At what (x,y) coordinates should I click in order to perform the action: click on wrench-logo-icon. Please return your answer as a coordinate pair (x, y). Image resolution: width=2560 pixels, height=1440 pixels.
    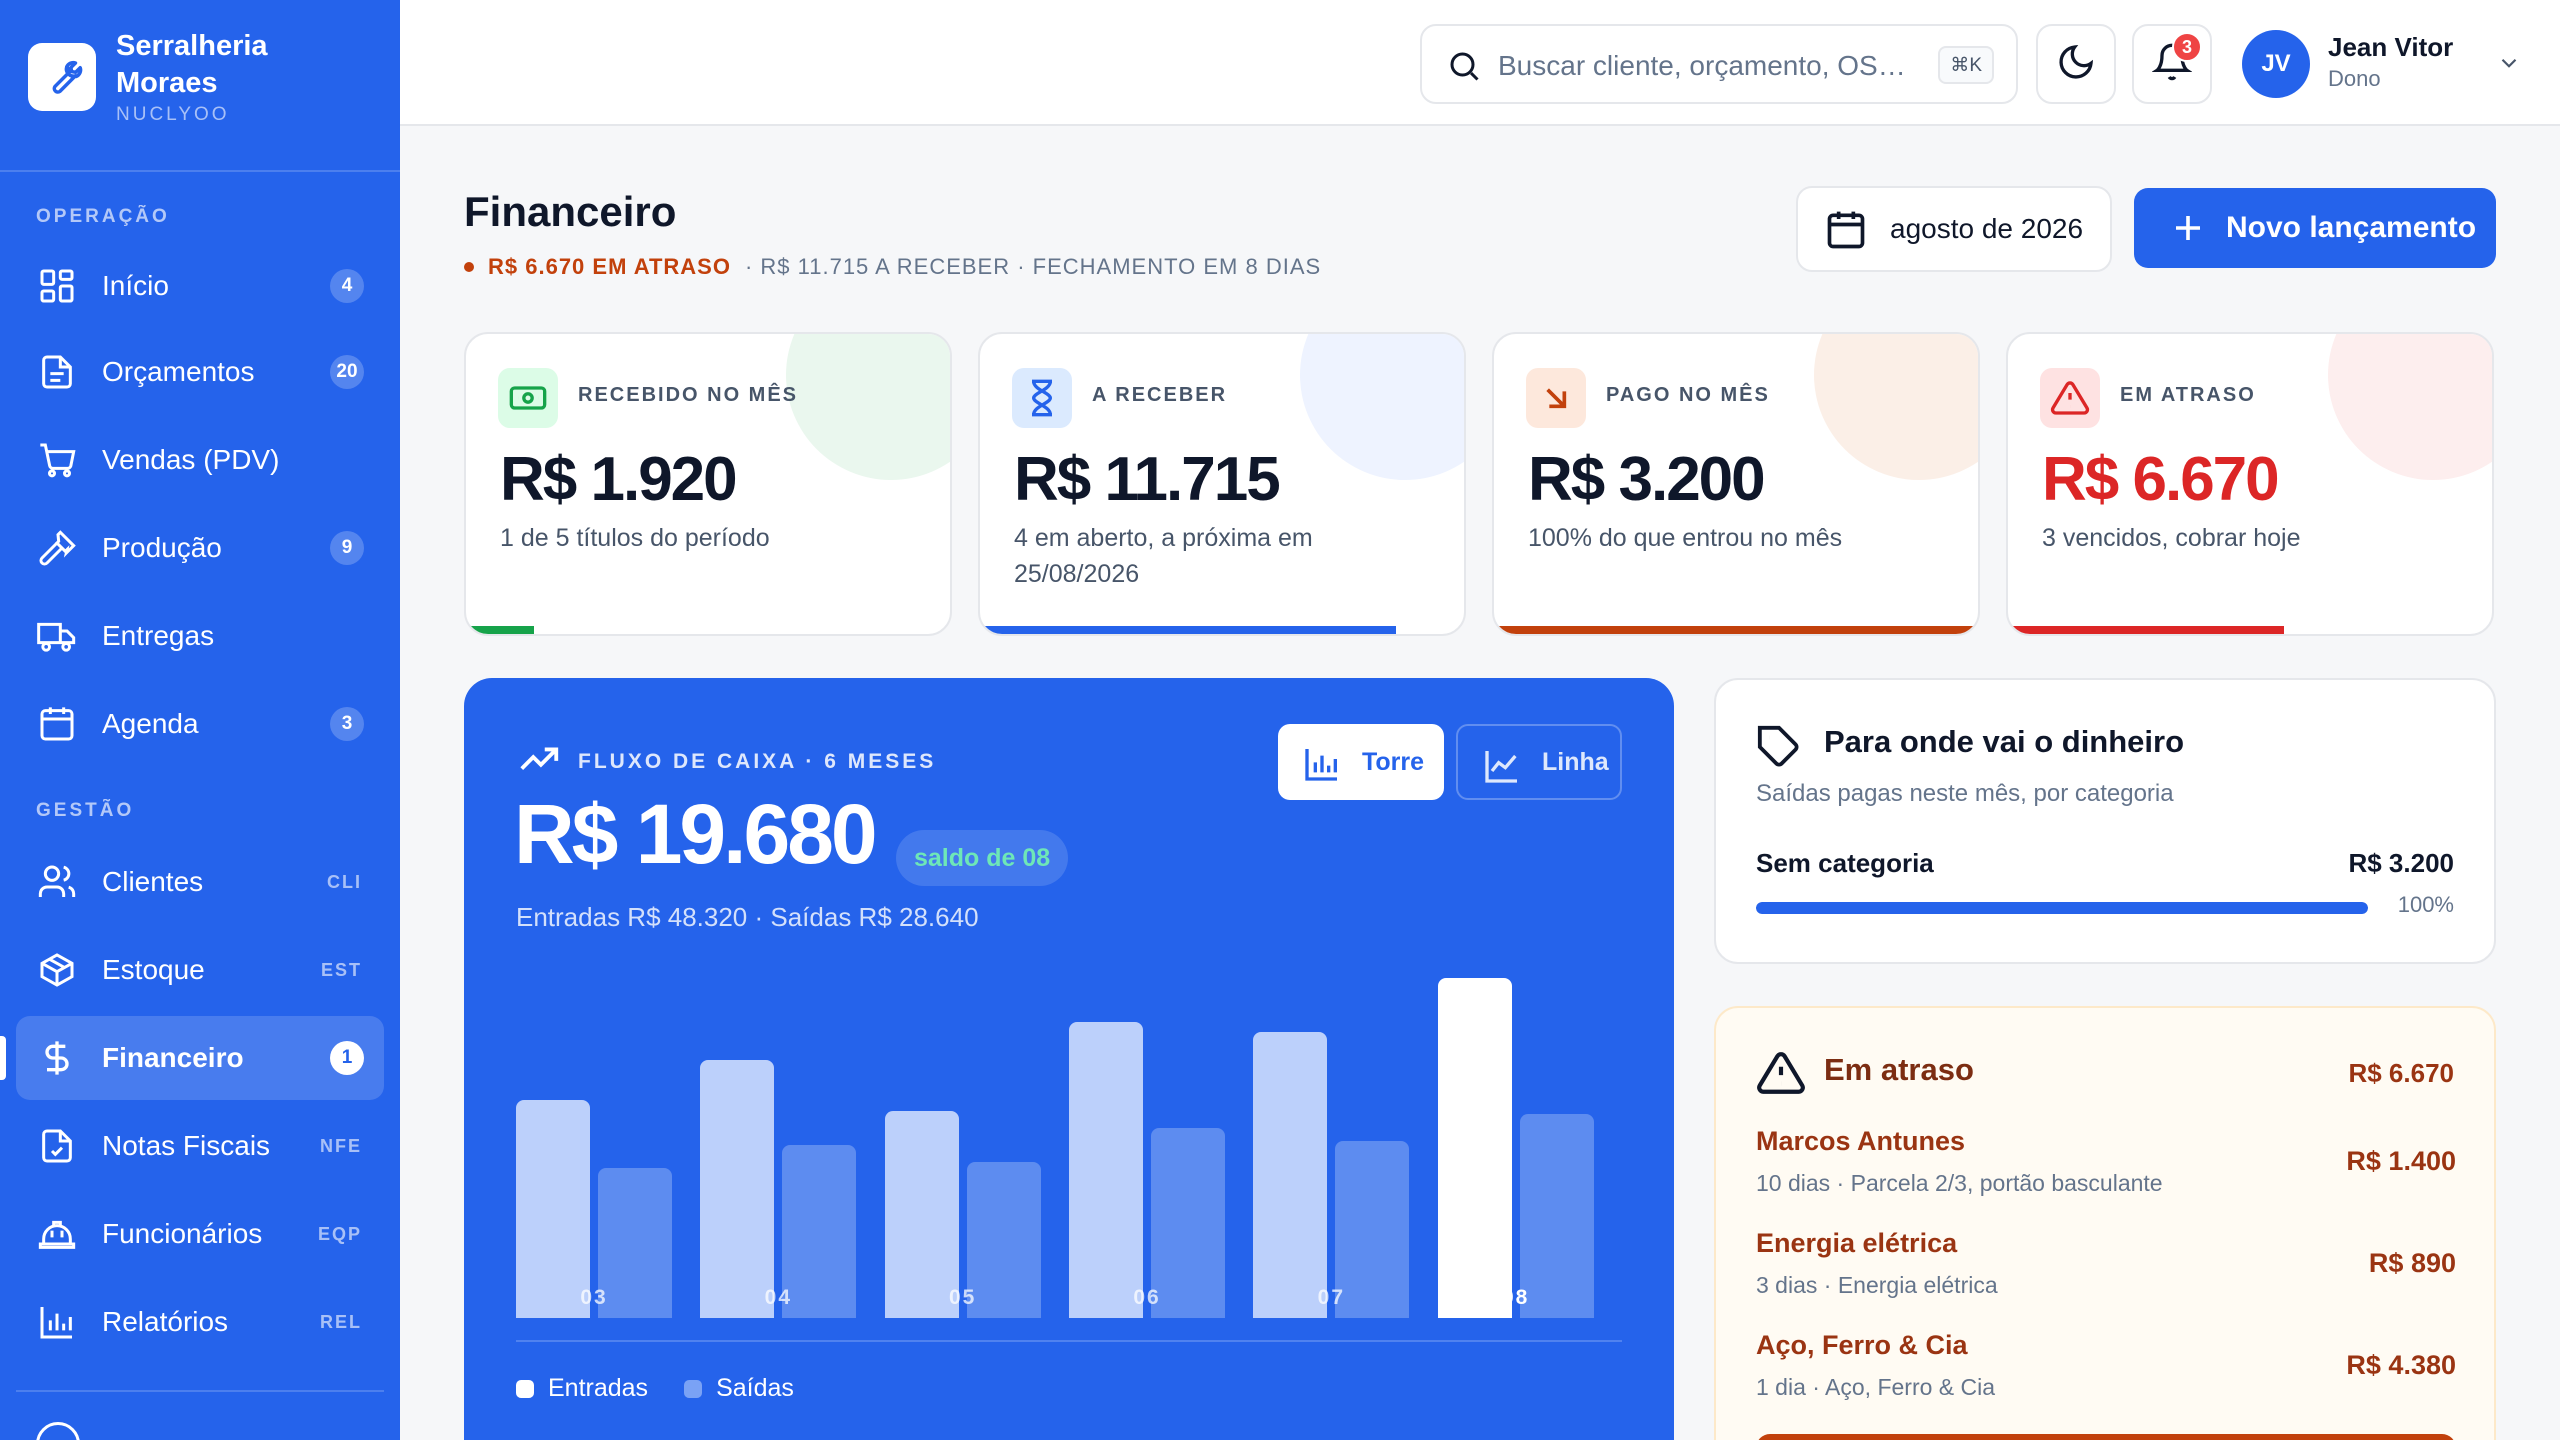
    Looking at the image, I should click on (62, 77).